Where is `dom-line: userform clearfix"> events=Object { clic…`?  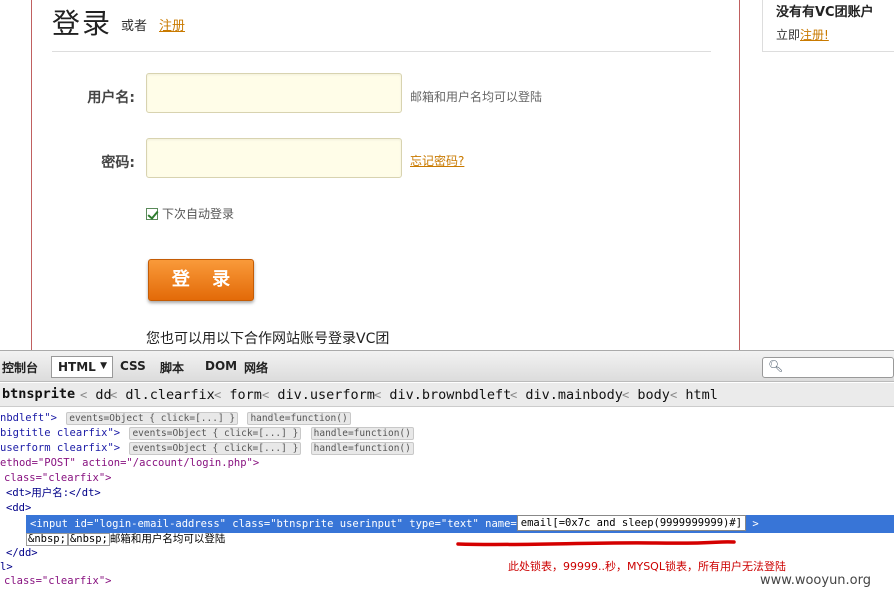 dom-line: userform clearfix"> events=Object { clic… is located at coordinates (207, 448).